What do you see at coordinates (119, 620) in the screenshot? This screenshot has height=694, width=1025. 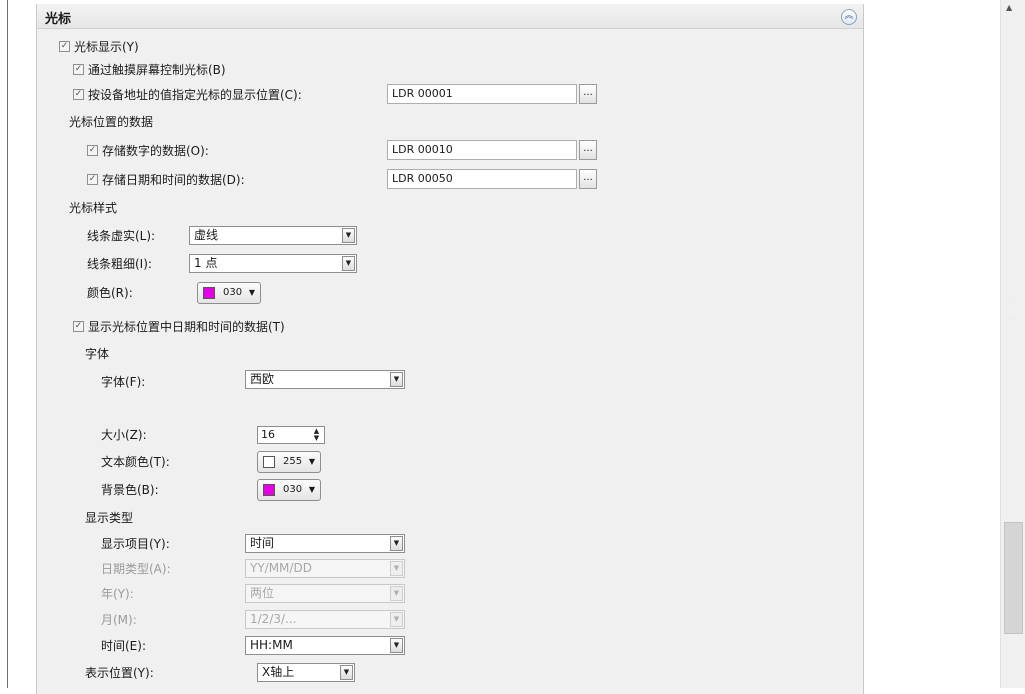 I see `month-label: 月(M):` at bounding box center [119, 620].